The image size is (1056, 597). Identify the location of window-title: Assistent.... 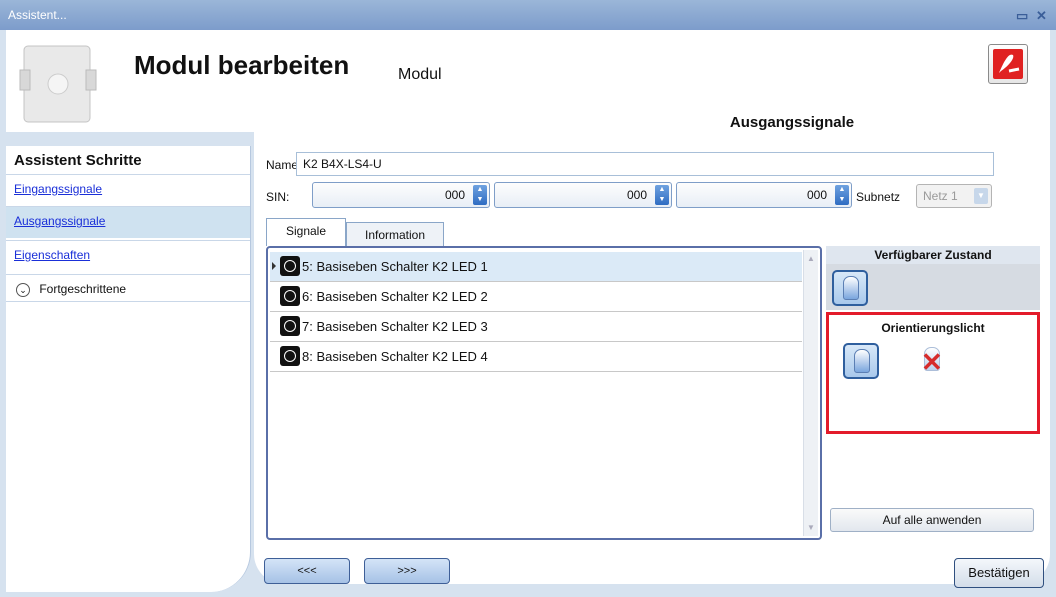
(37, 15).